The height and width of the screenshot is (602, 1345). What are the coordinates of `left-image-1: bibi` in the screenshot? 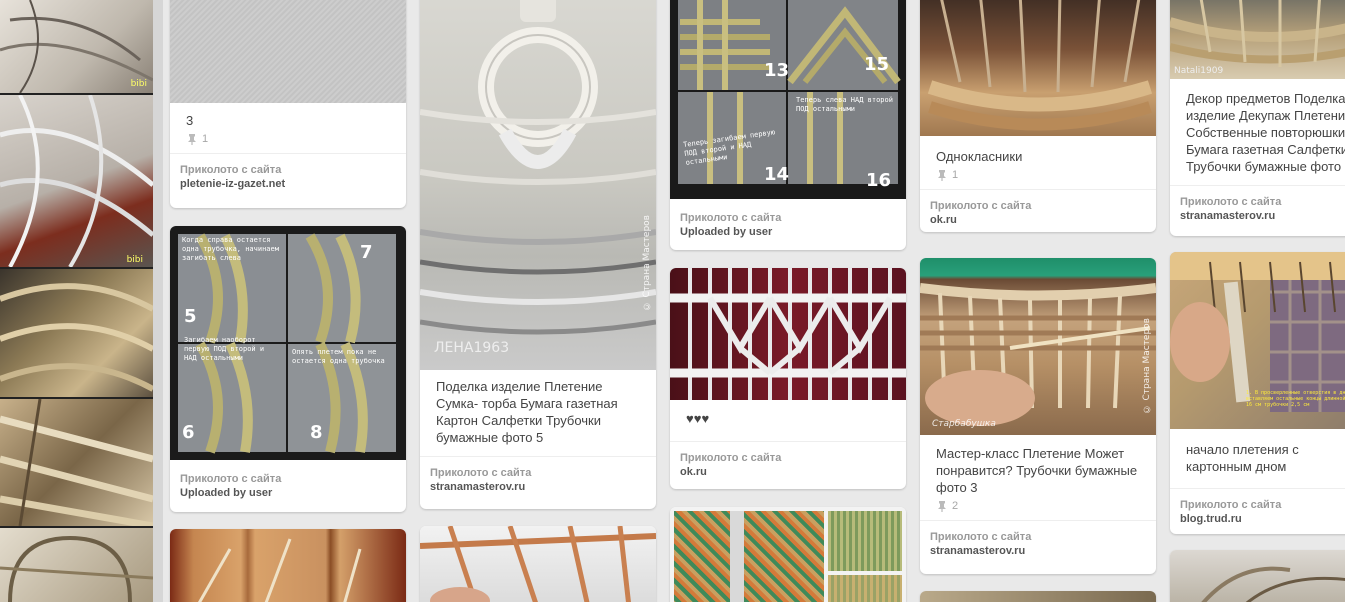 It's located at (76, 46).